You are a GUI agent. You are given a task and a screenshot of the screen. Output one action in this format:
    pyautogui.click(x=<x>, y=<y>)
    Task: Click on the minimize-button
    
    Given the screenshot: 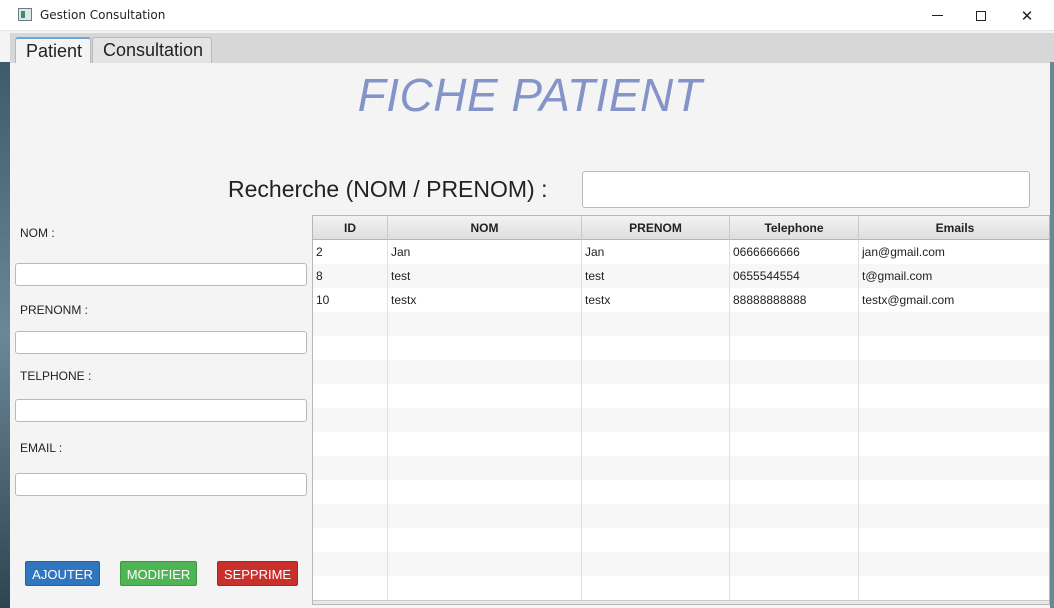 What is the action you would take?
    pyautogui.click(x=937, y=15)
    